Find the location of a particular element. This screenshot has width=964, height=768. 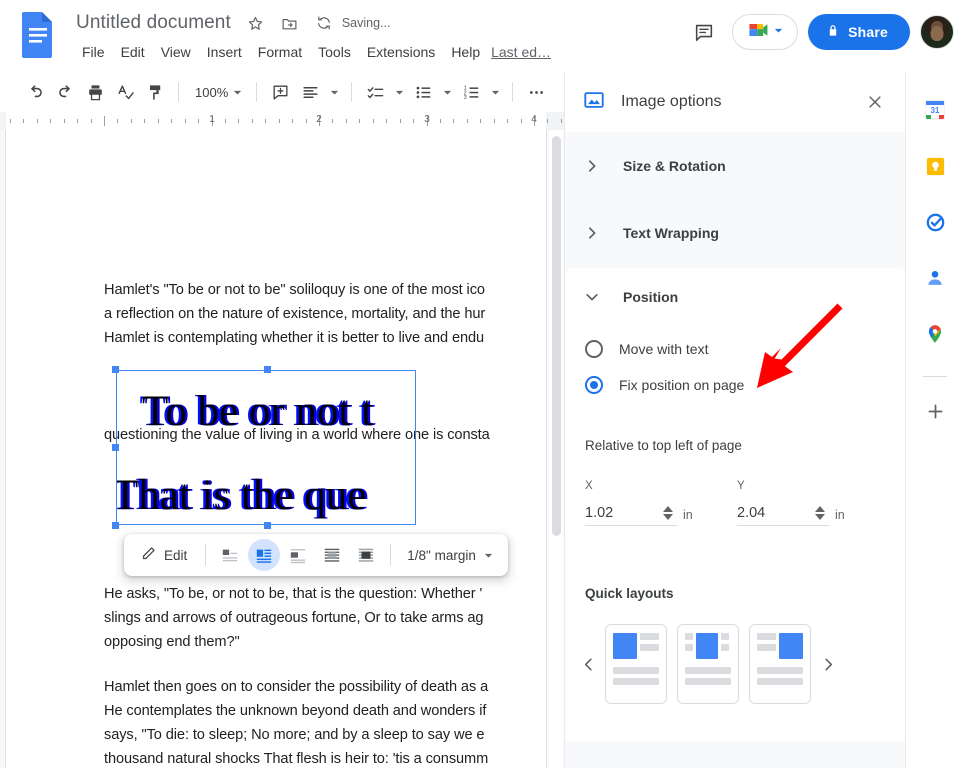

numbered-list-select: 1 2 3 is located at coordinates (480, 92).